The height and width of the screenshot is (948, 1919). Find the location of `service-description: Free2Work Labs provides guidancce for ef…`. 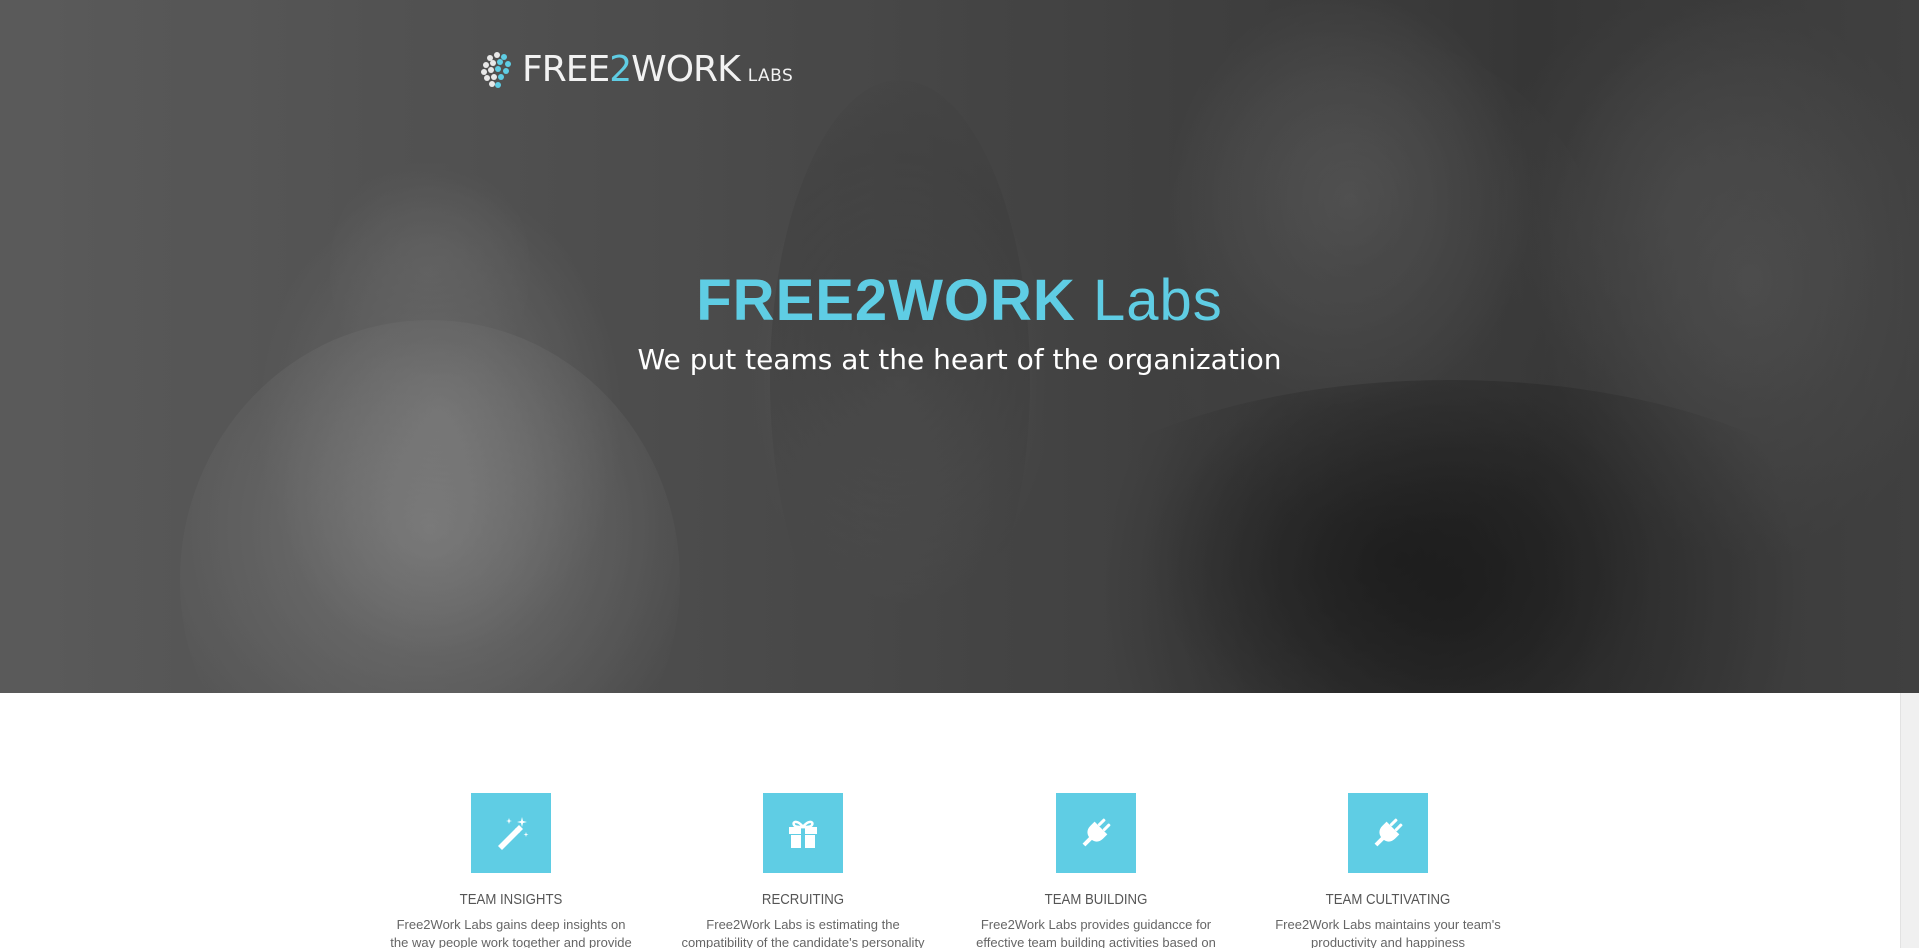

service-description: Free2Work Labs provides guidancce for ef… is located at coordinates (1096, 932).